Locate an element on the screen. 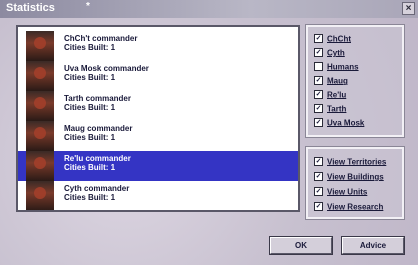  race-checkbox-uva-mosk: ✓ Uva Mosk is located at coordinates (339, 124).